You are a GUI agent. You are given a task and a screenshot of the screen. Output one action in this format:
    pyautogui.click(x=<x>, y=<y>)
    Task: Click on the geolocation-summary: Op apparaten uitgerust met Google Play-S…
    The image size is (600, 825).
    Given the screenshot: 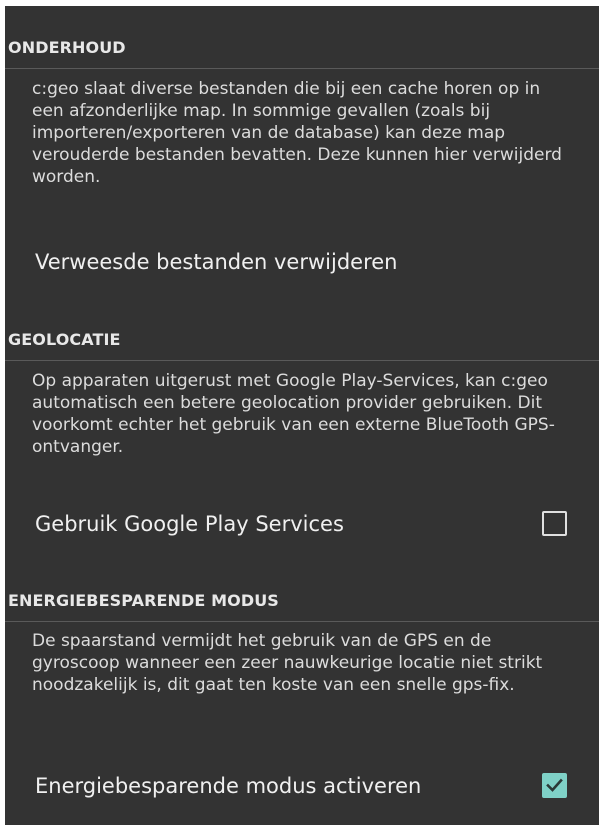 What is the action you would take?
    pyautogui.click(x=293, y=414)
    